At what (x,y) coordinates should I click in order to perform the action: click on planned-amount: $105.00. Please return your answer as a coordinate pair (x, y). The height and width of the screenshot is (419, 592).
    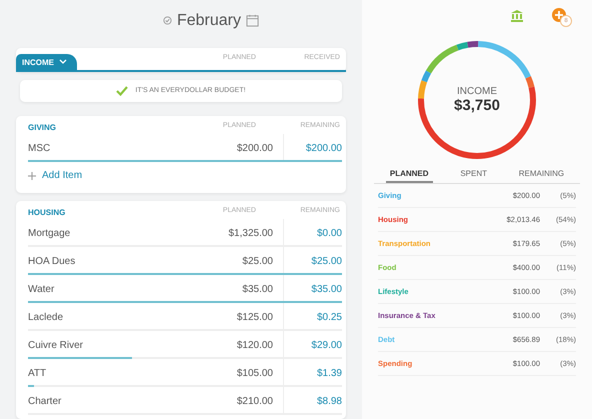
    Looking at the image, I should click on (233, 373).